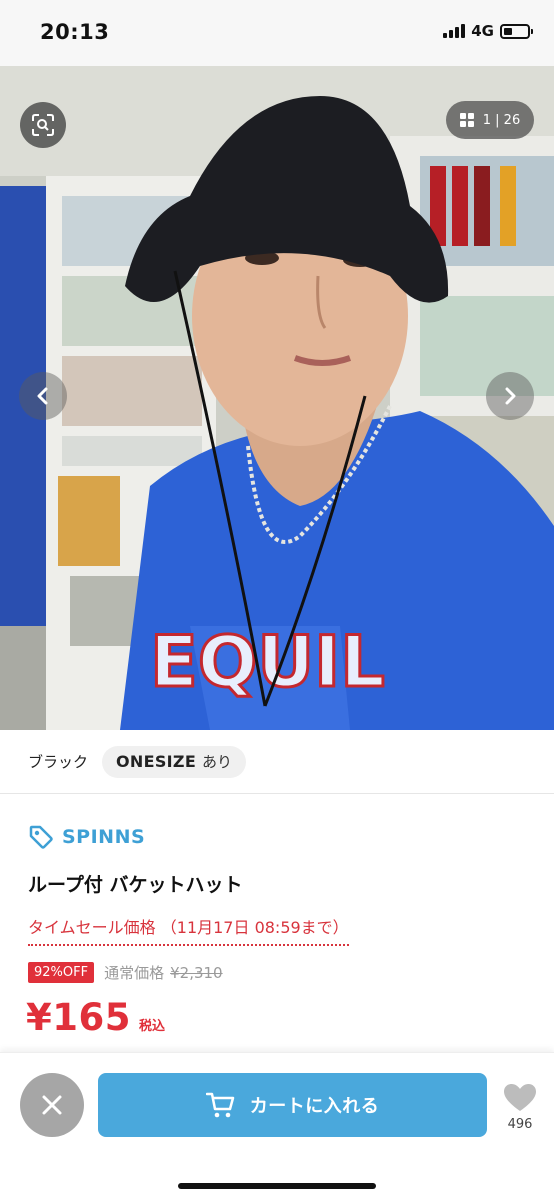  What do you see at coordinates (78, 1017) in the screenshot?
I see `sale-price: ¥165` at bounding box center [78, 1017].